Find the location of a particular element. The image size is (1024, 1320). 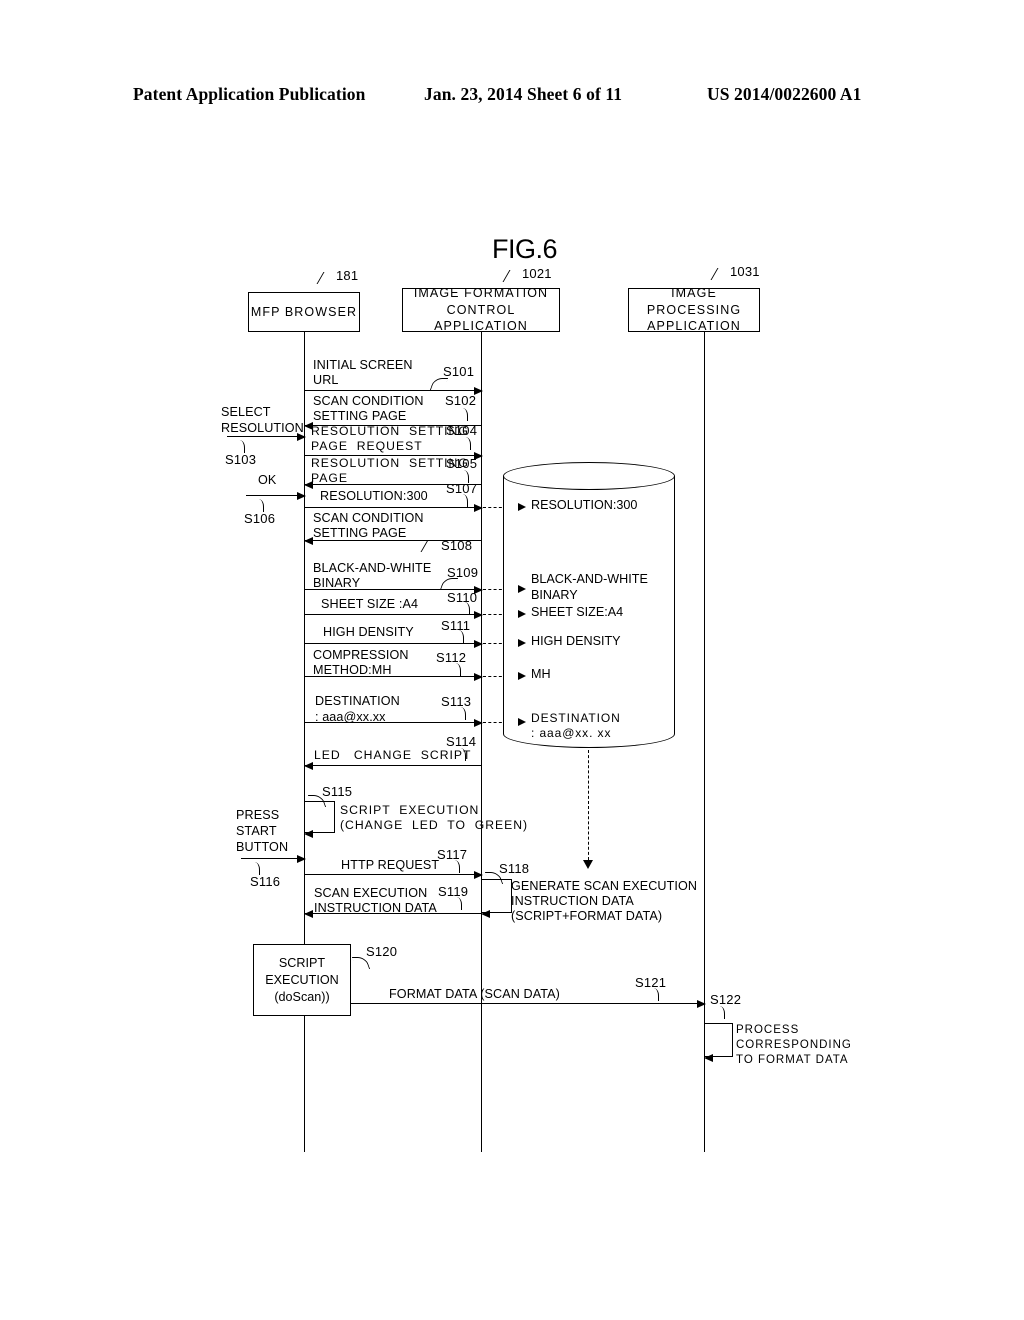

db-entry-high-density: HIGH DENSITY is located at coordinates (576, 641).